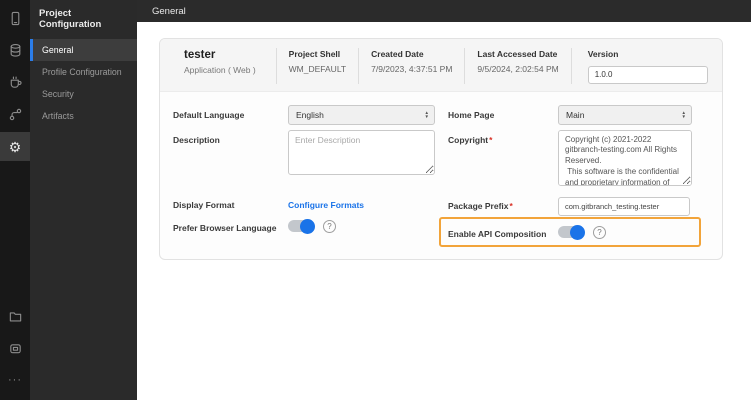  Describe the element at coordinates (397, 54) in the screenshot. I see `created-date-label: Created Date` at that location.